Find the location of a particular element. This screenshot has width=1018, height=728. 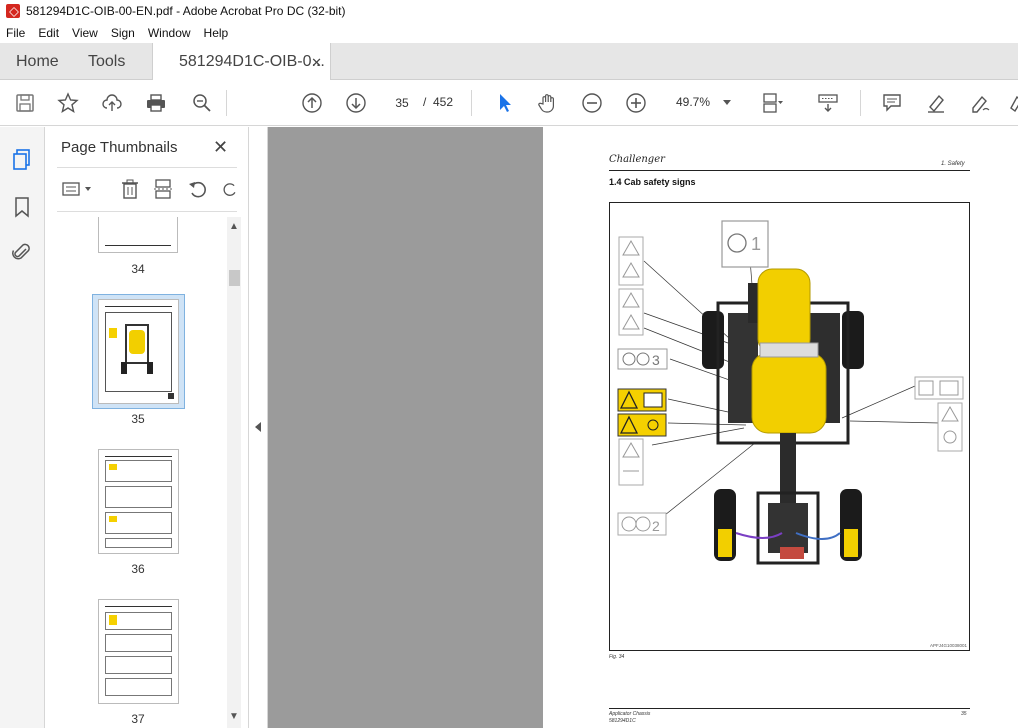

brand-logo: Challenger is located at coordinates (637, 159).